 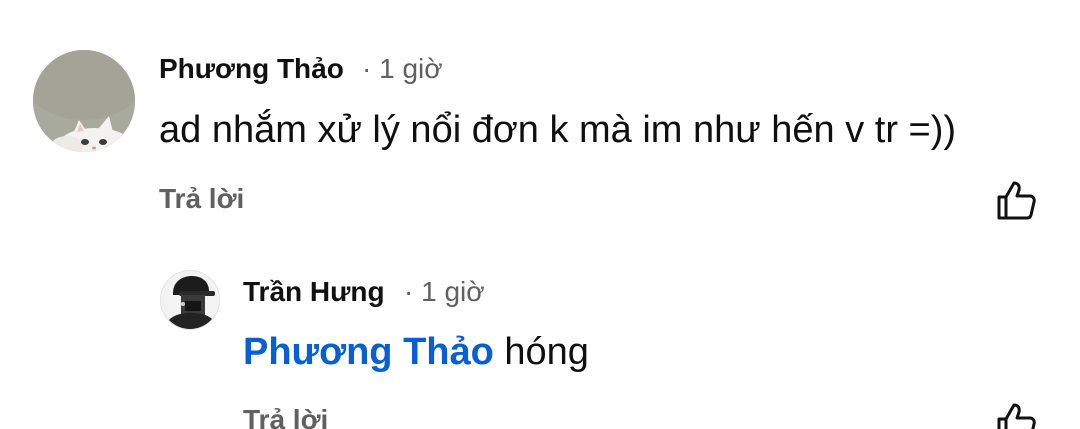 What do you see at coordinates (251, 69) in the screenshot?
I see `comment-author: Phương Thảo` at bounding box center [251, 69].